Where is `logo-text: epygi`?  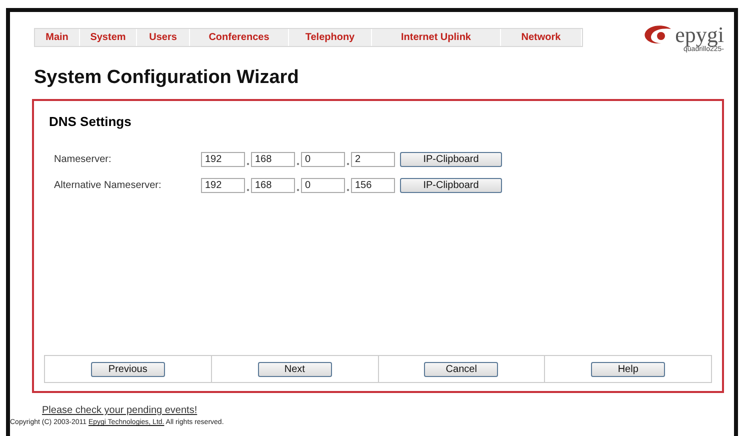 logo-text: epygi is located at coordinates (699, 35).